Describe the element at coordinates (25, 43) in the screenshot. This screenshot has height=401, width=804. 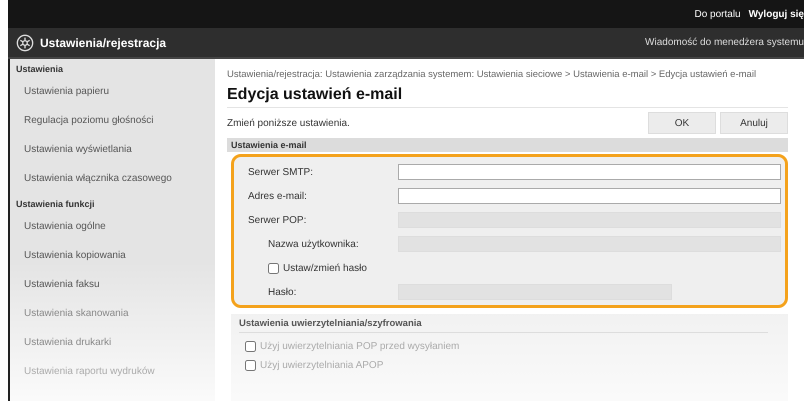
I see `settings-icon` at that location.